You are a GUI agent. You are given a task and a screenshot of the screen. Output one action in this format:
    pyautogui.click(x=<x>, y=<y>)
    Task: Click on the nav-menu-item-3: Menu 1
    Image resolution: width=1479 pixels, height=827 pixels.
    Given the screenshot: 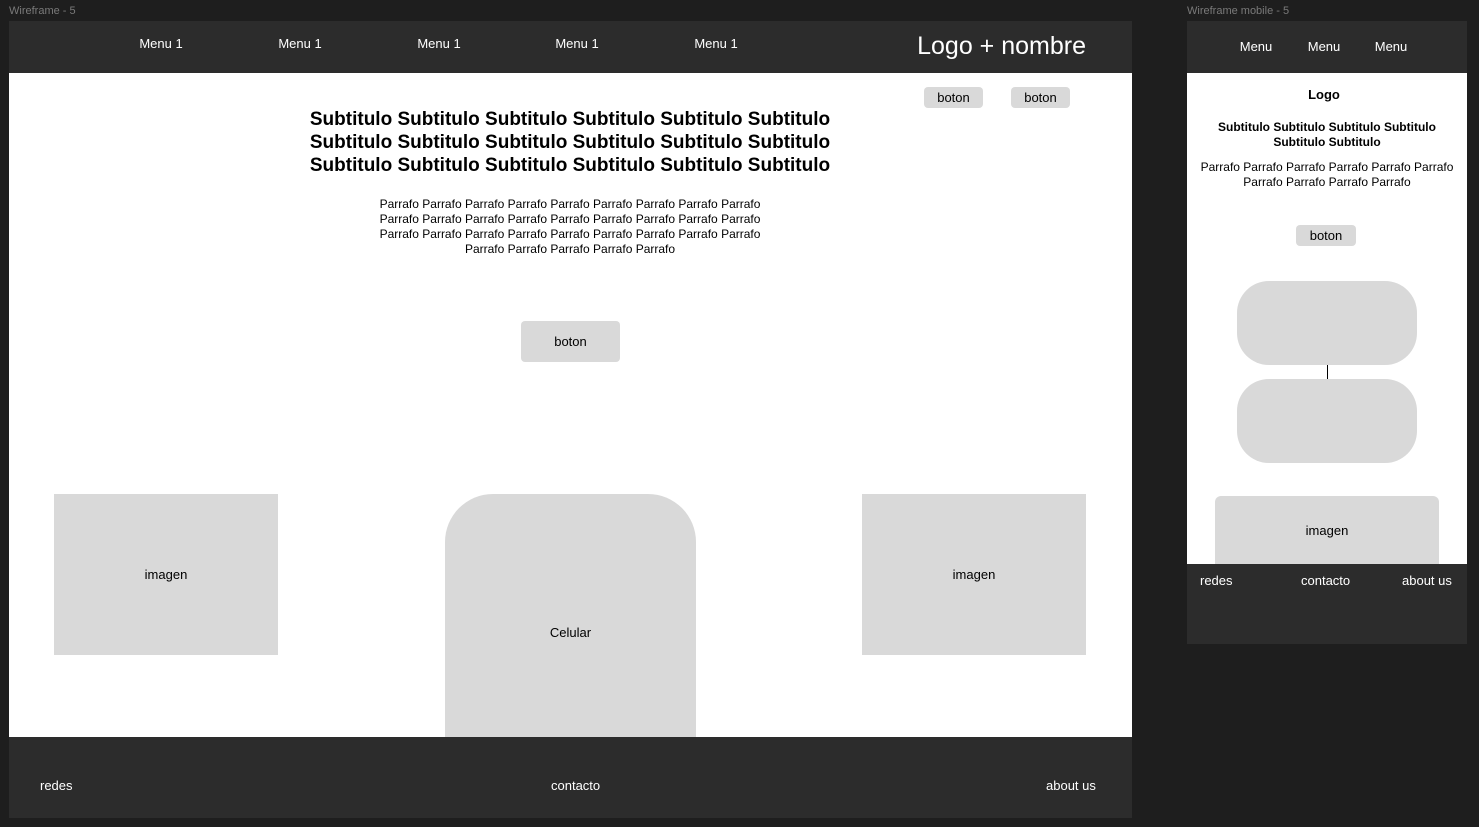 What is the action you would take?
    pyautogui.click(x=438, y=43)
    